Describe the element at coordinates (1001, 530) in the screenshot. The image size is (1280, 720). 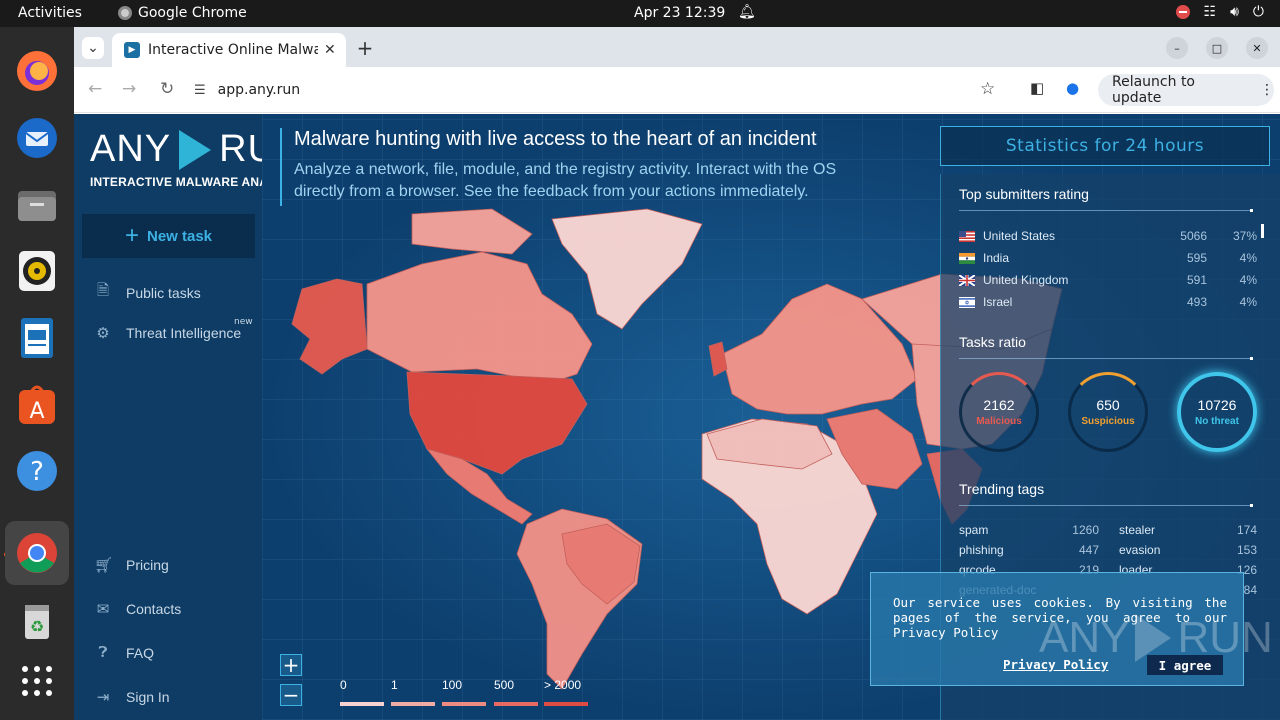
I see `tag-name: spam` at that location.